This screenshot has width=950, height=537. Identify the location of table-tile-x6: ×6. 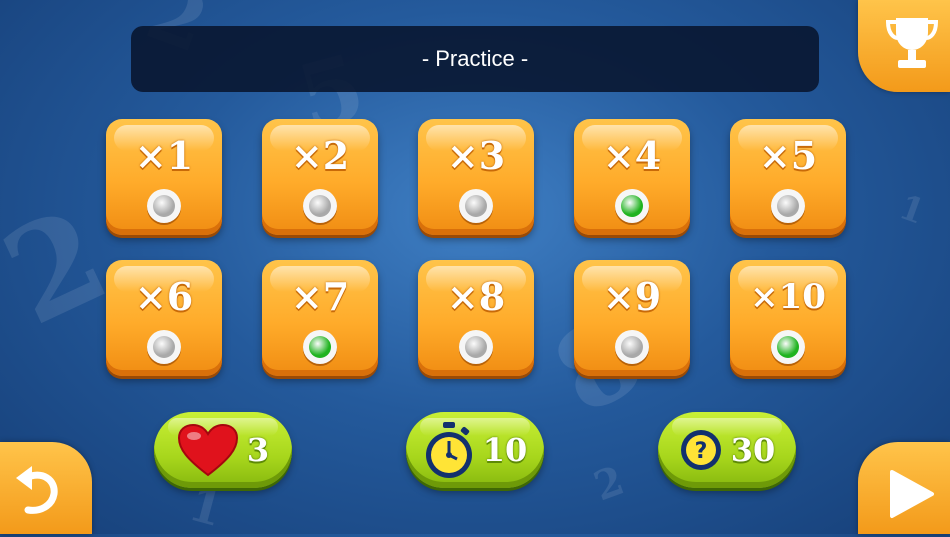
(164, 318).